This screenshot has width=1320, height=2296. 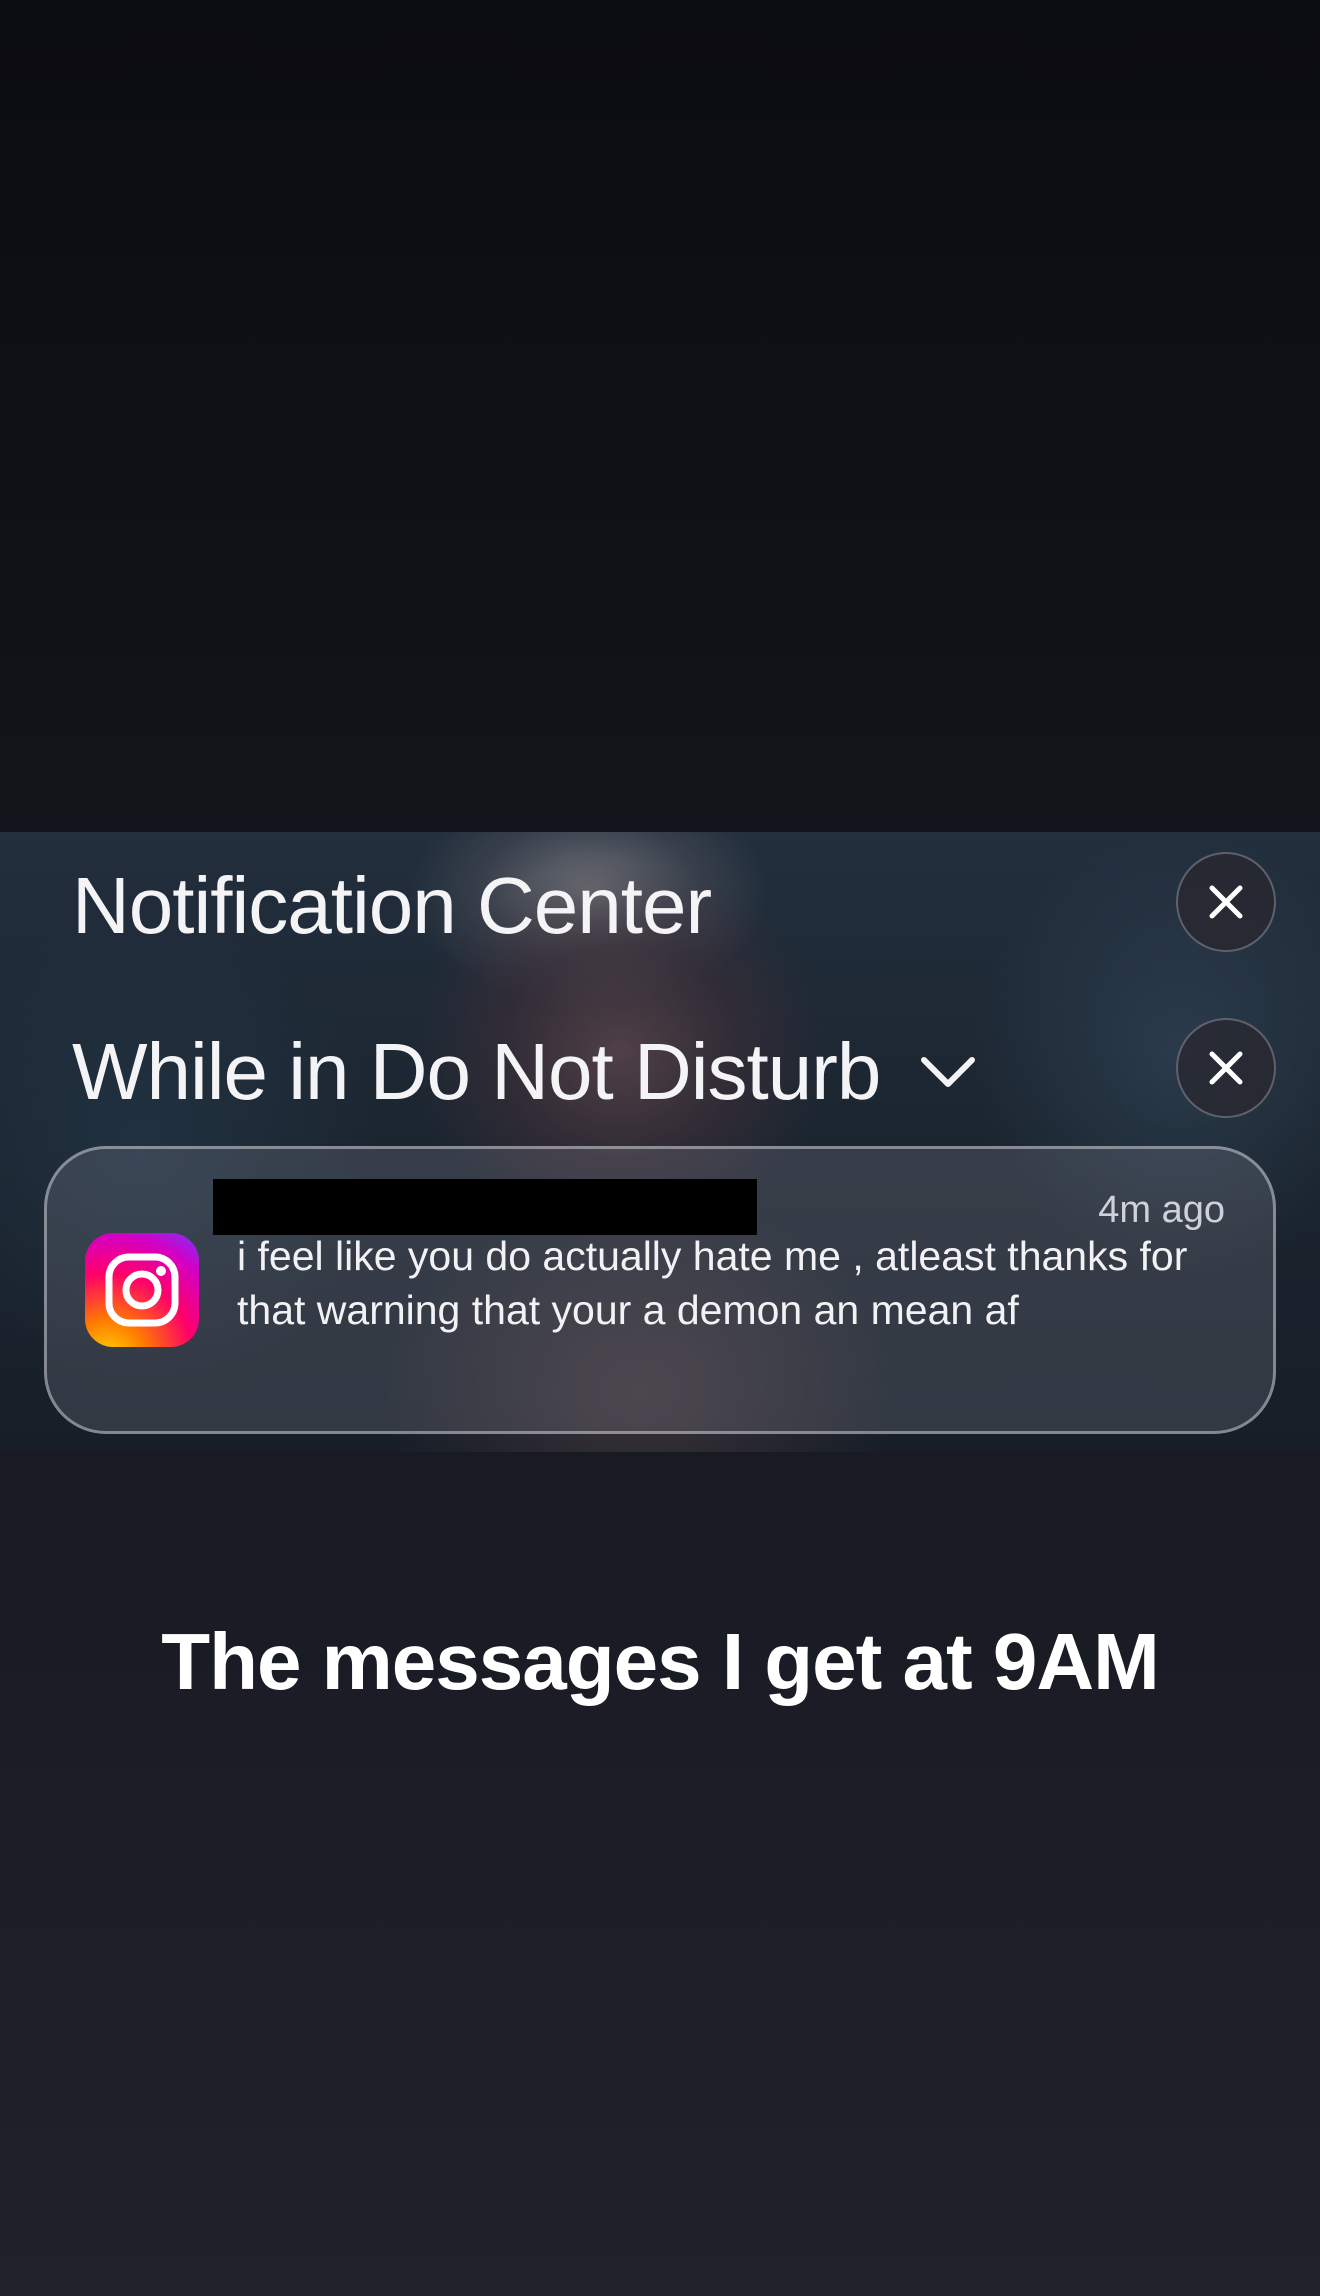 I want to click on dnd-section-title: While in Do Not Disturb, so click(x=476, y=1071).